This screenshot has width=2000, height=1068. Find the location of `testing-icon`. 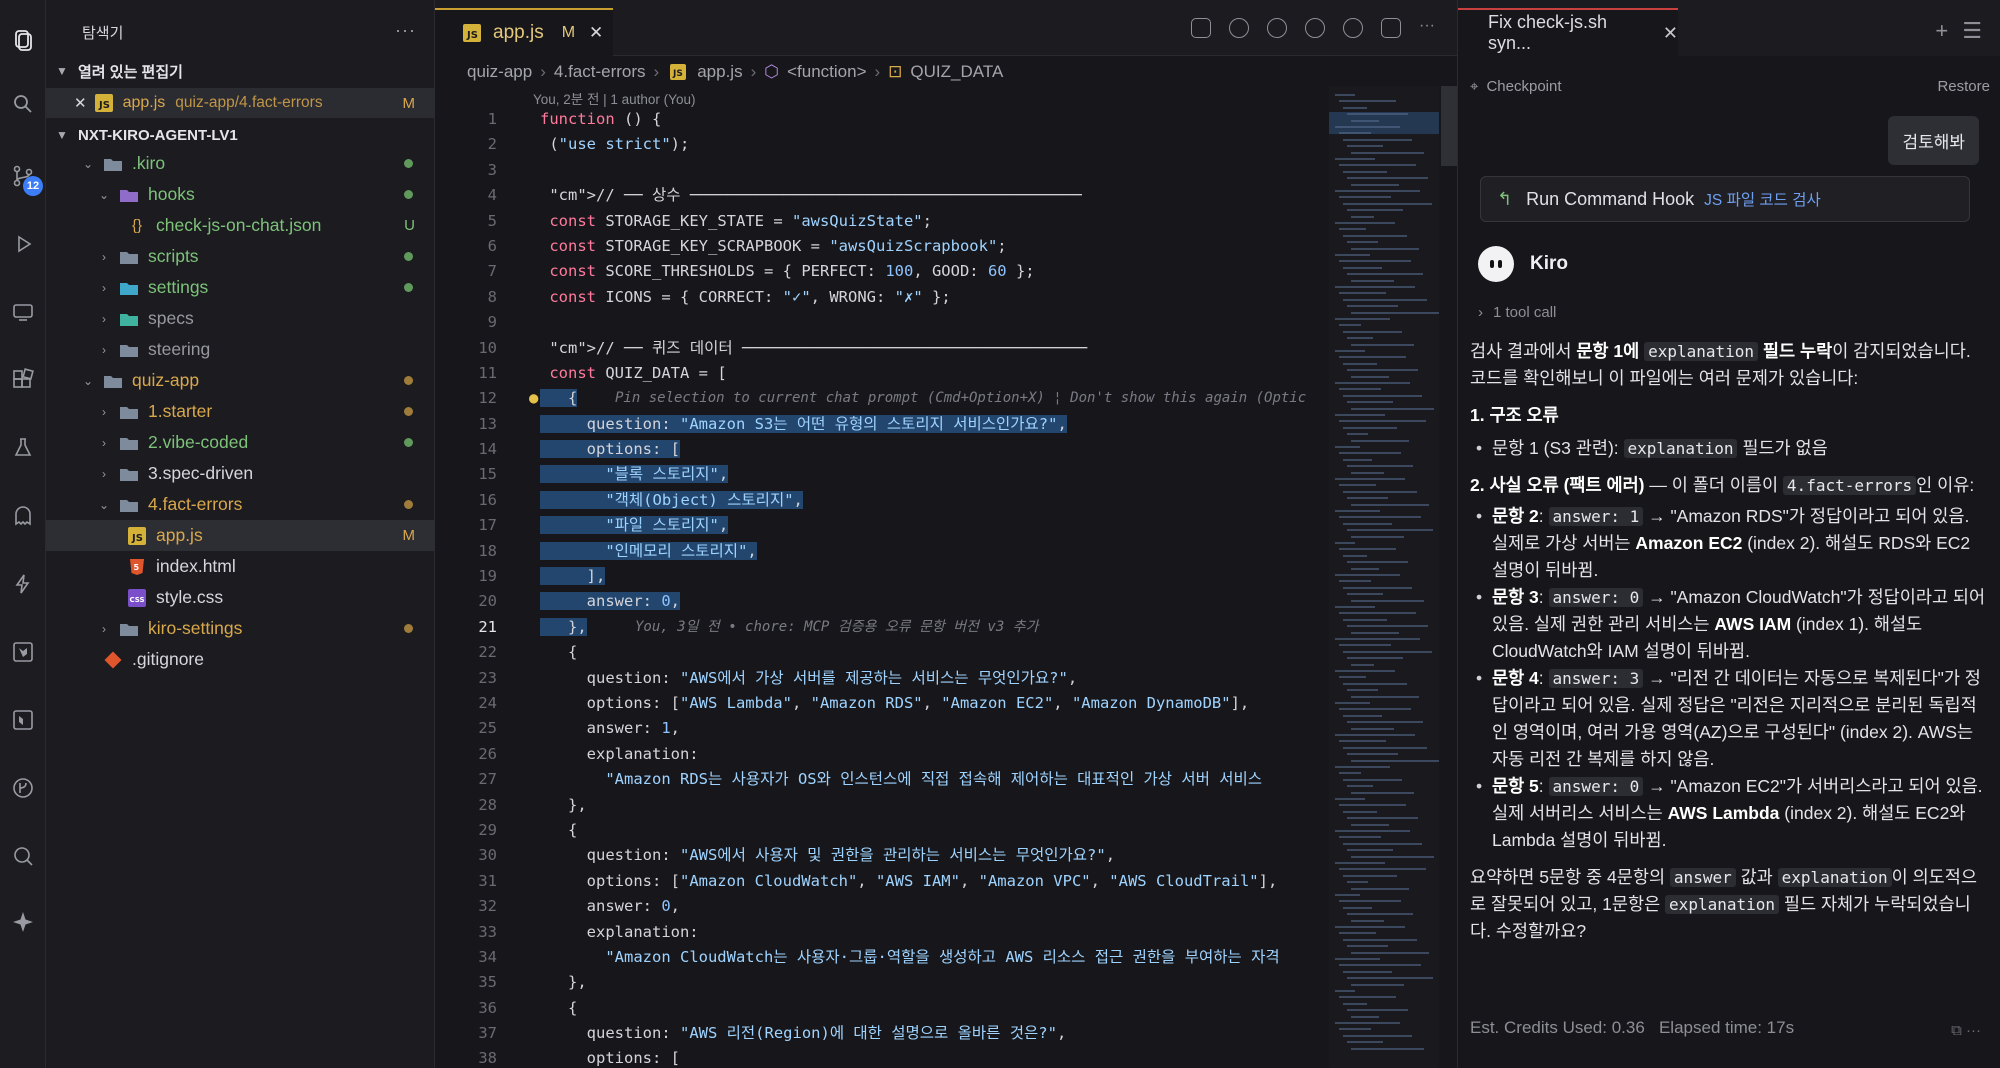

testing-icon is located at coordinates (23, 448).